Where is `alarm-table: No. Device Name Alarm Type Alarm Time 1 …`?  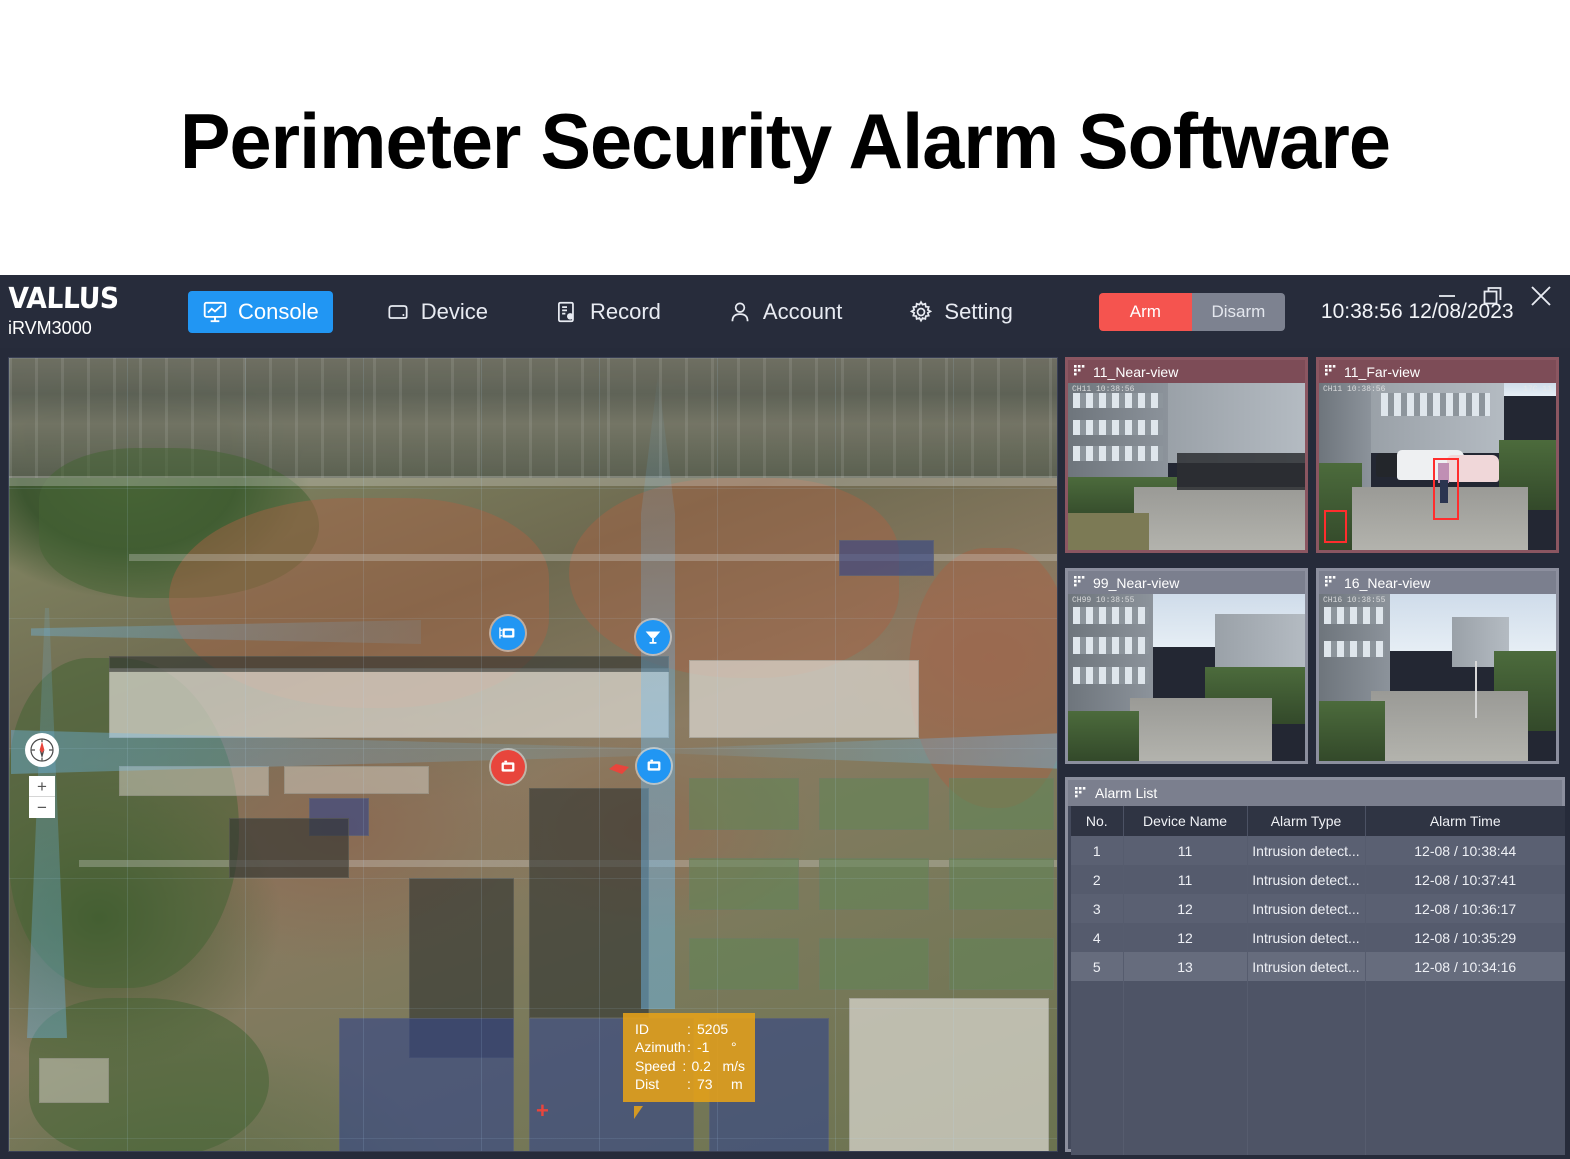 alarm-table: No. Device Name Alarm Type Alarm Time 1 … is located at coordinates (1318, 980).